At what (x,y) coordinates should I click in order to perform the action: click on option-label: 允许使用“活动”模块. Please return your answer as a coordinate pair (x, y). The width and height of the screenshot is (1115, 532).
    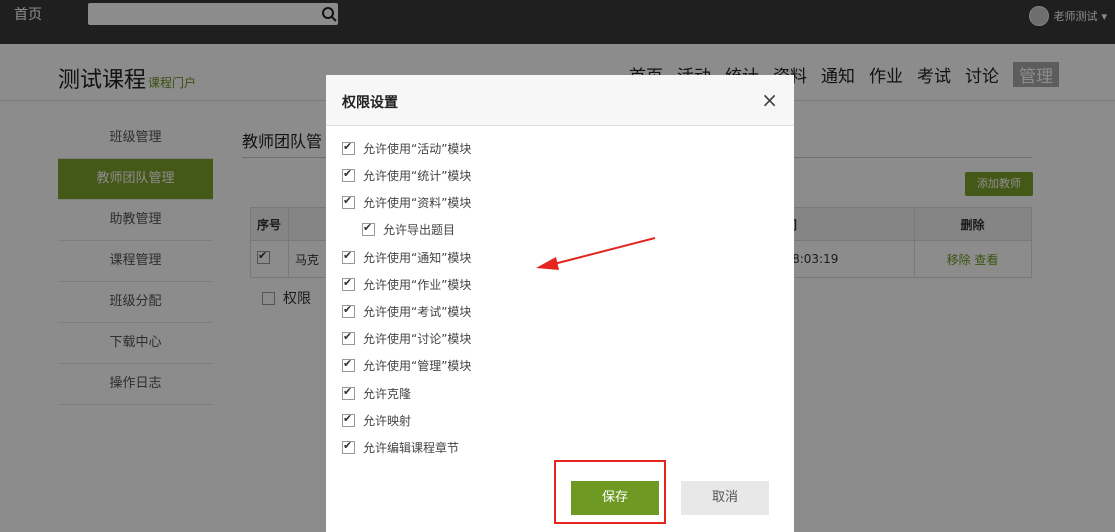
    Looking at the image, I should click on (417, 149).